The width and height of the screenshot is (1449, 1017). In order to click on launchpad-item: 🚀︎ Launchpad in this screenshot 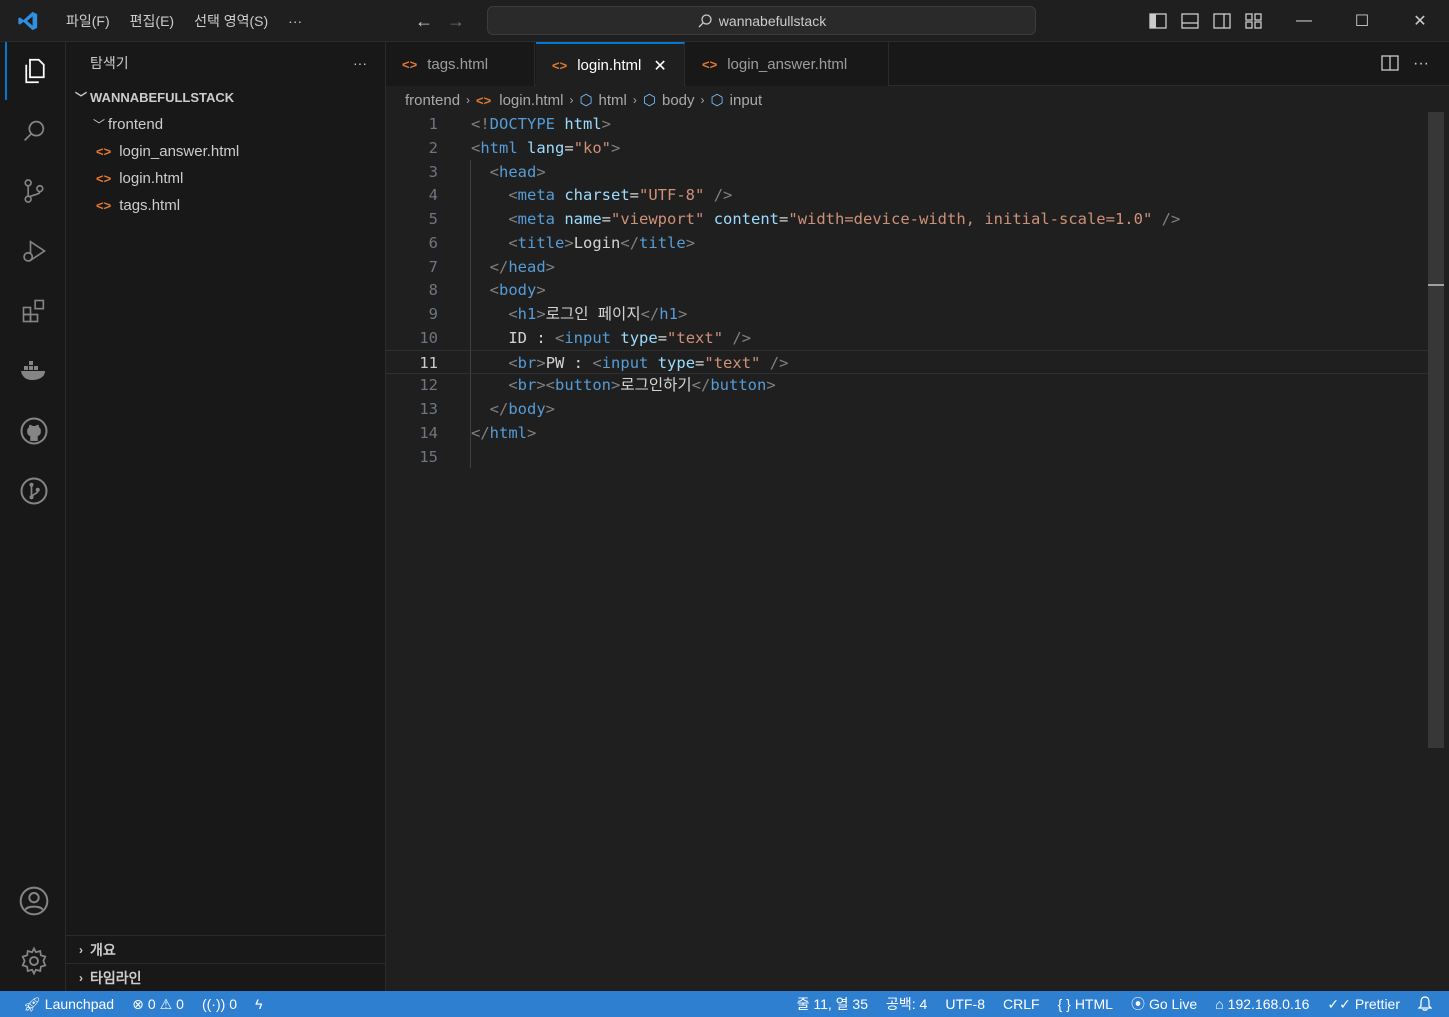, I will do `click(68, 1004)`.